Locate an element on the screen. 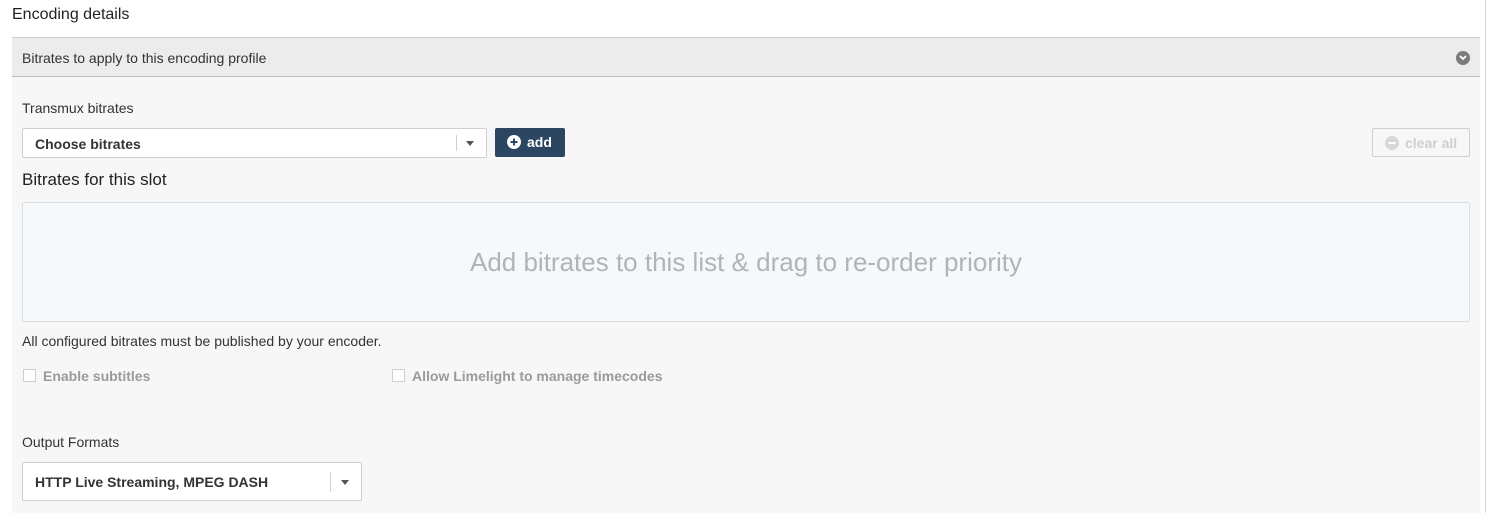 The image size is (1495, 513). enable-subtitles-label: Enable subtitles is located at coordinates (97, 376).